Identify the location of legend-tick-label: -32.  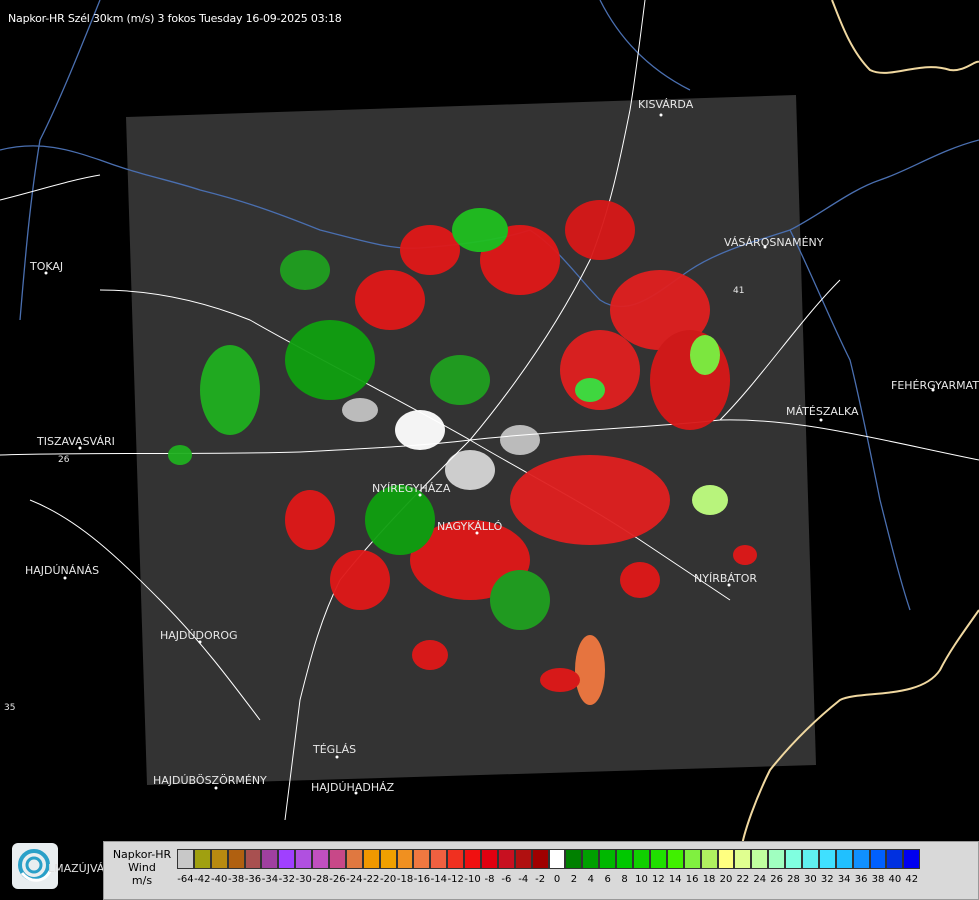
(286, 879).